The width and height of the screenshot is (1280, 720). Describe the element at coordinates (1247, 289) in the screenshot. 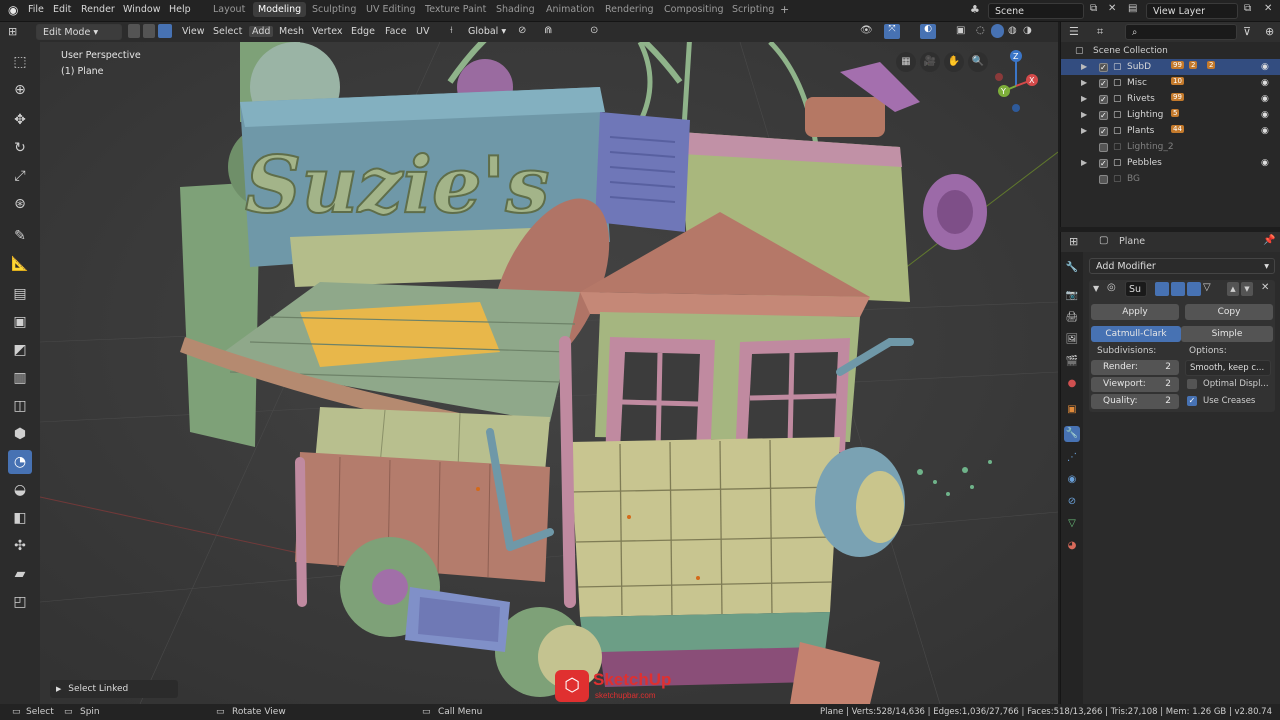

I see `move-down-icon: ▼` at that location.